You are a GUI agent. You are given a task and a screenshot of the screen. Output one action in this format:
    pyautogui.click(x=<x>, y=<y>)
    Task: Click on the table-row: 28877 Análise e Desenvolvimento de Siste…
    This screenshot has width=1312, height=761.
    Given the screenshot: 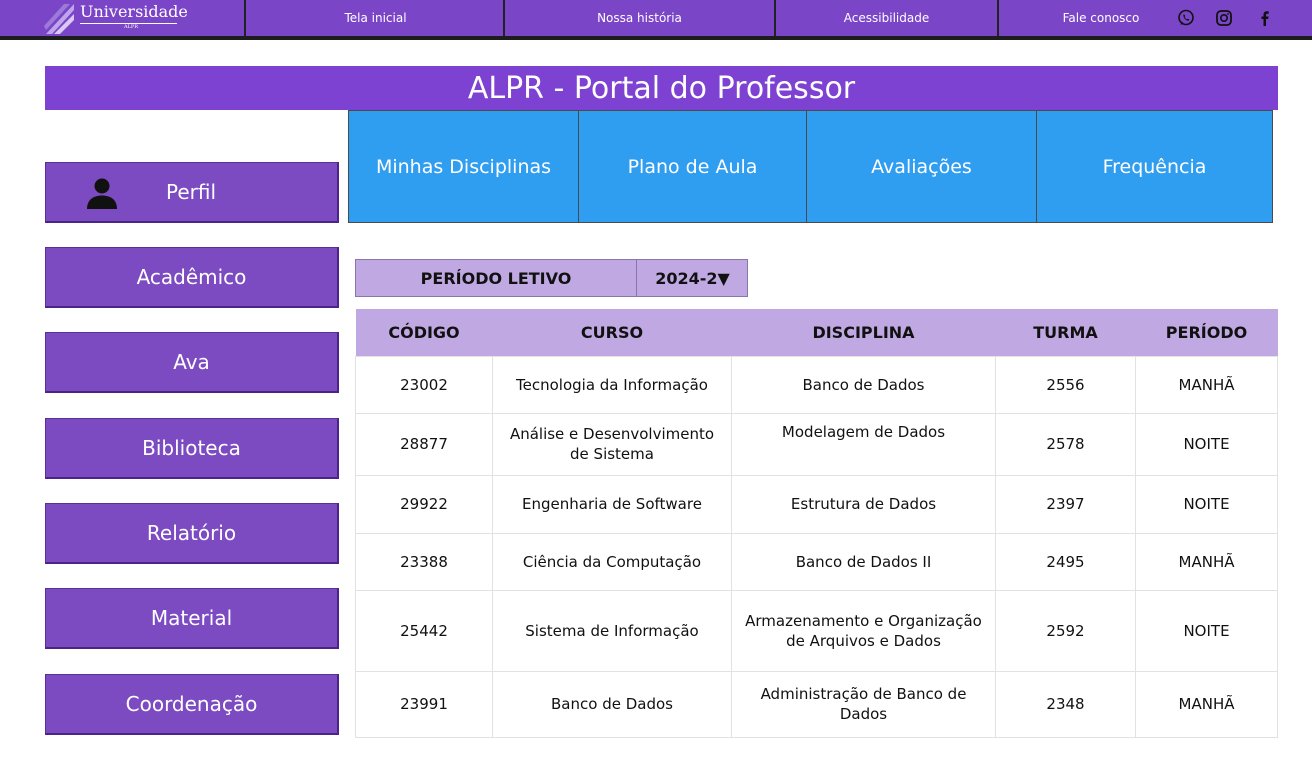 What is the action you would take?
    pyautogui.click(x=816, y=444)
    